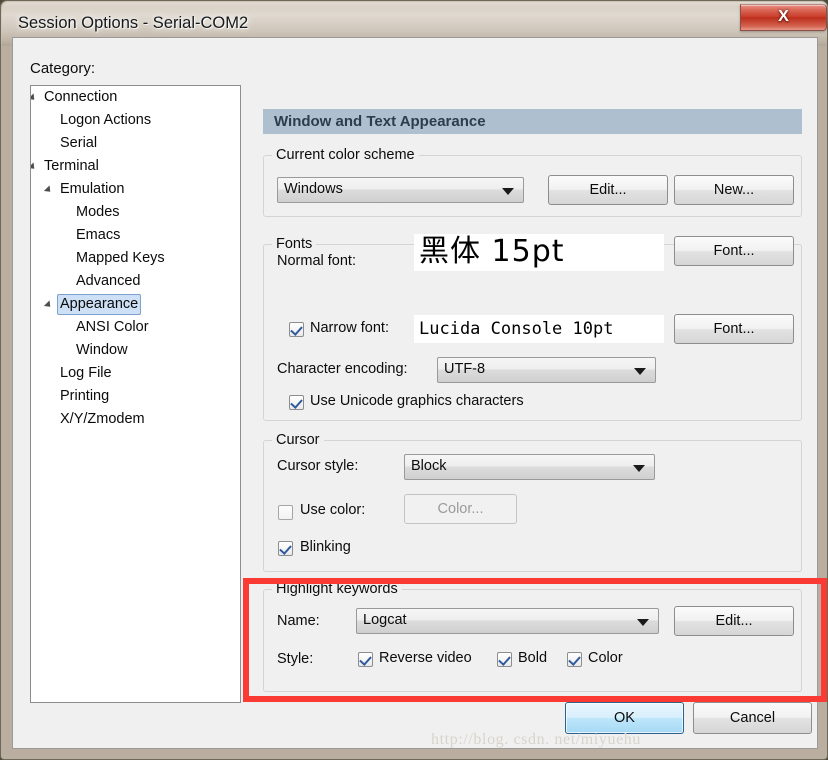  I want to click on narrow-font-checkbox, so click(296, 329).